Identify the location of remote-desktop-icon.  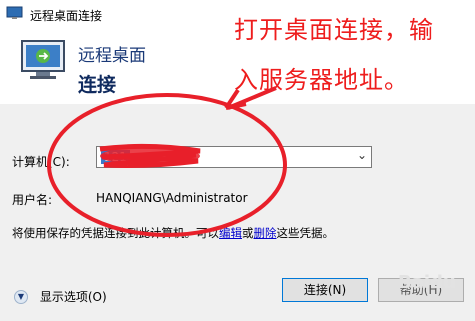
(14, 12).